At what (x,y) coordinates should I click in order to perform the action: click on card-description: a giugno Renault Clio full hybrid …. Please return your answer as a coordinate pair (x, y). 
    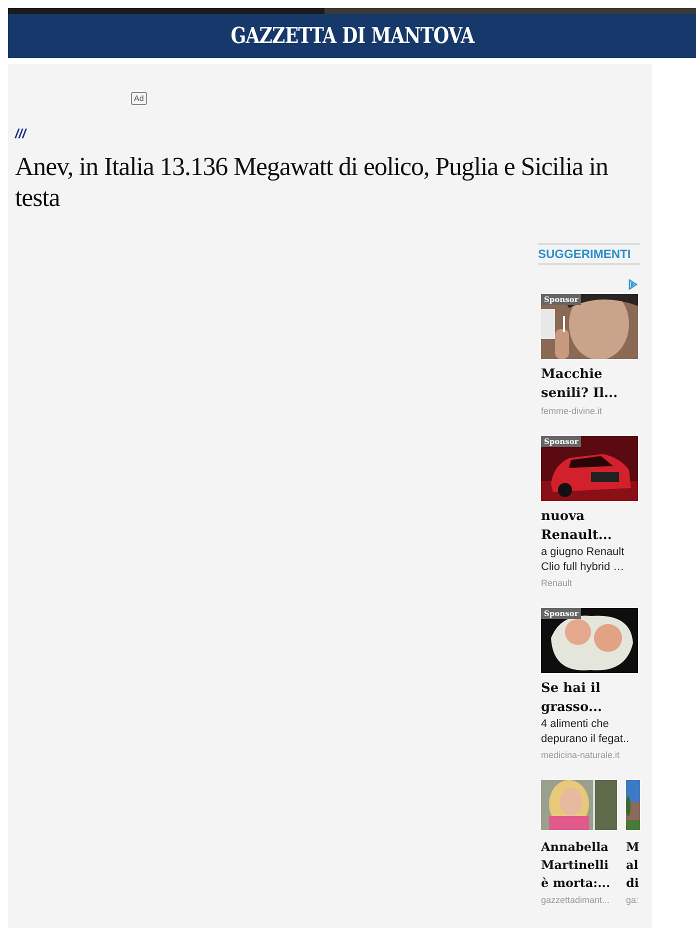
    Looking at the image, I should click on (583, 560).